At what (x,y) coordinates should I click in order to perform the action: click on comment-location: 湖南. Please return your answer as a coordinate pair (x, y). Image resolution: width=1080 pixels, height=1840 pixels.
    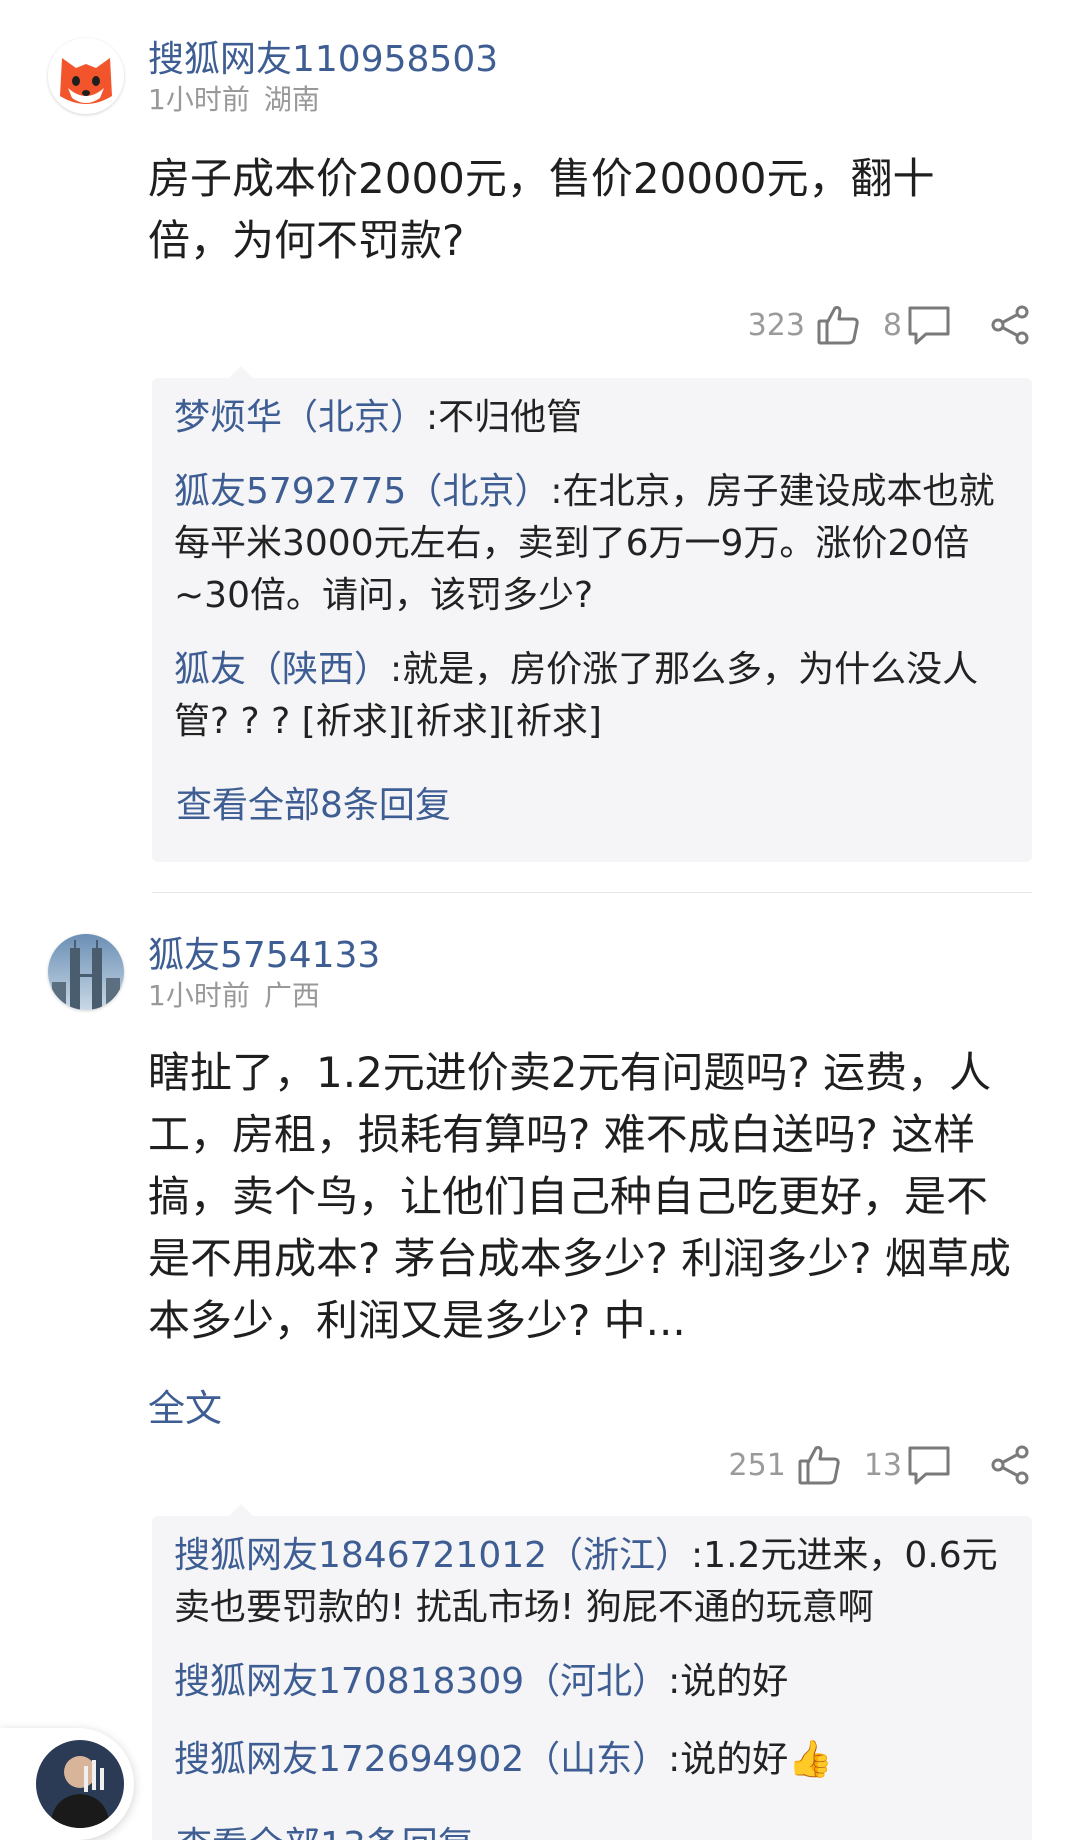
    Looking at the image, I should click on (291, 99).